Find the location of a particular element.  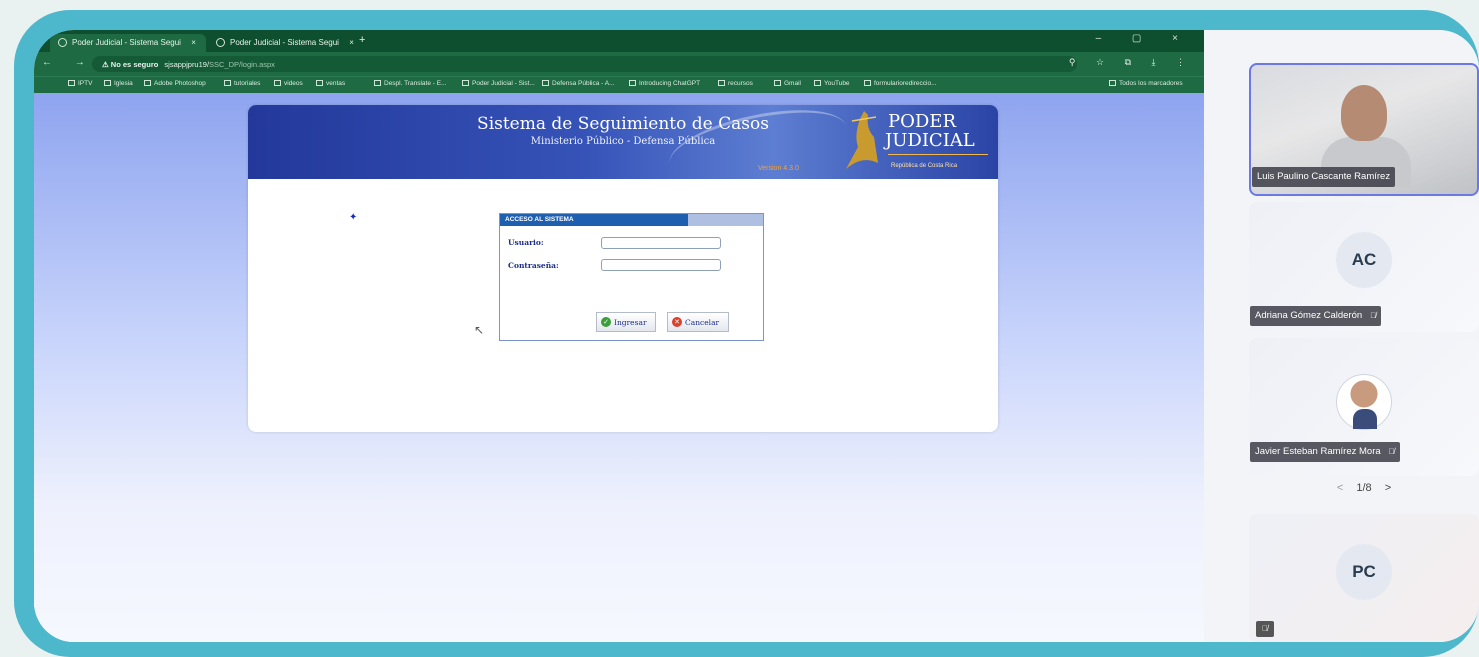

participant-tile: AC Adriana Gómez Calderón 🎙̸ is located at coordinates (1364, 267).